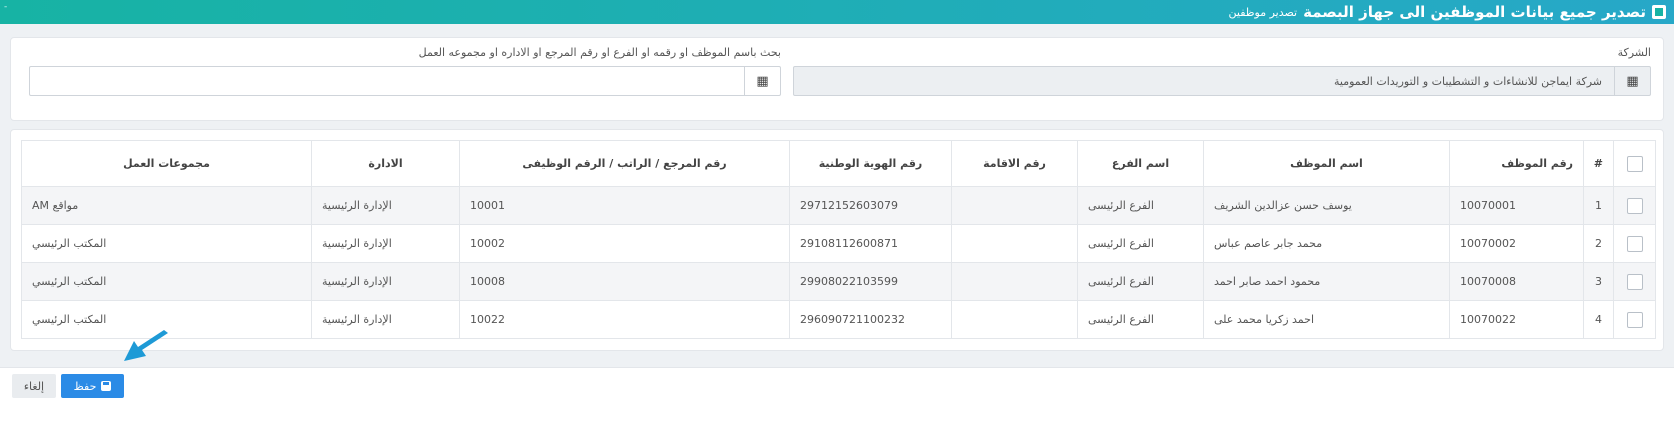 The width and height of the screenshot is (1674, 428). I want to click on save-icon, so click(106, 386).